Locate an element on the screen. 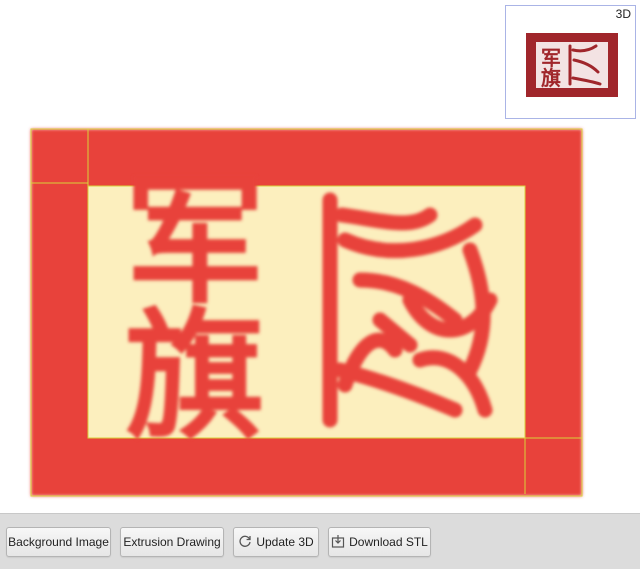 This screenshot has height=569, width=640. 3d-preview-render: 军 旗 is located at coordinates (572, 65).